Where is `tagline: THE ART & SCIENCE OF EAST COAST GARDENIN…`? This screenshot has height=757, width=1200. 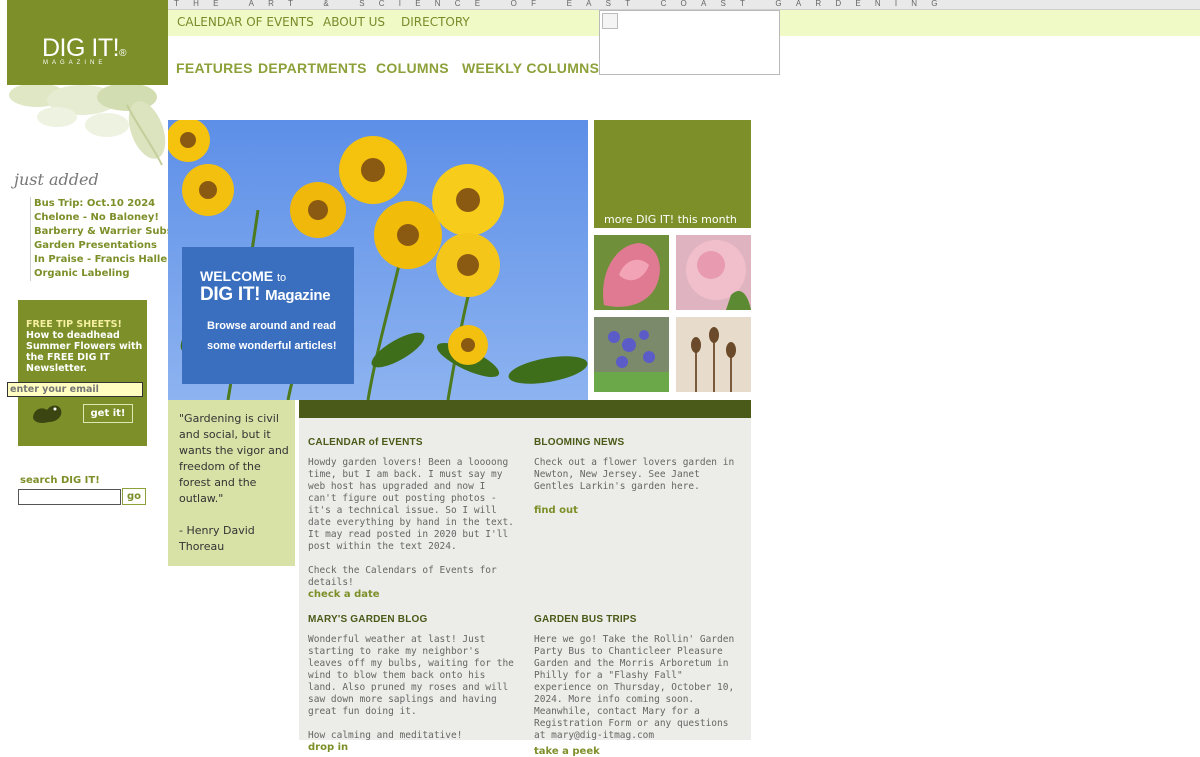 tagline: THE ART & SCIENCE OF EAST COAST GARDENIN… is located at coordinates (563, 4).